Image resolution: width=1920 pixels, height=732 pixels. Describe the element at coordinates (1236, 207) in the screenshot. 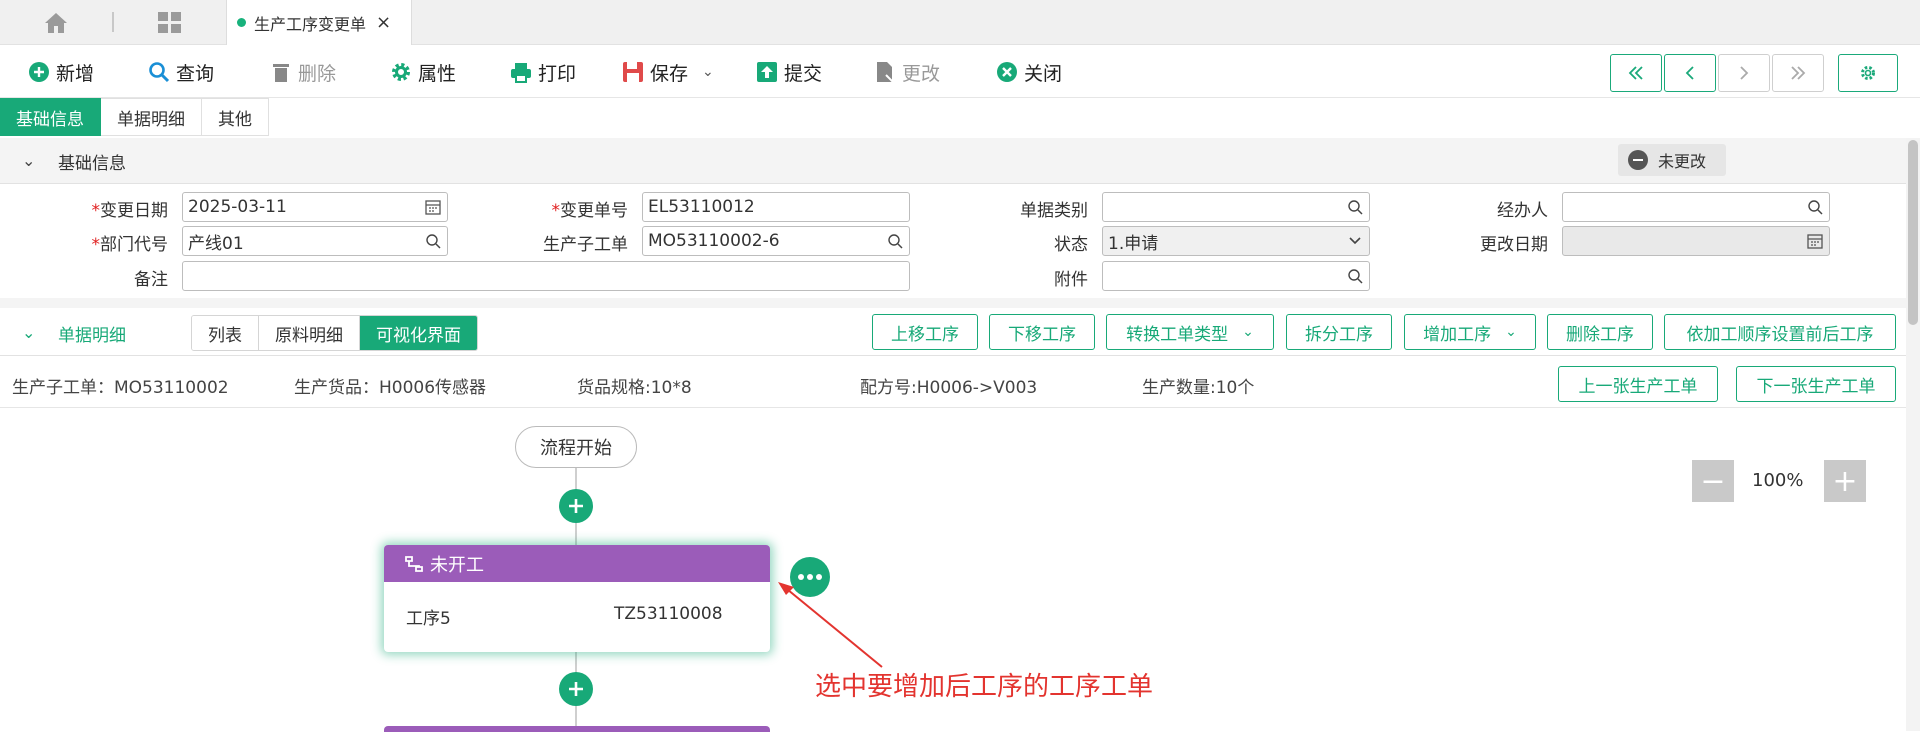

I see `doc-type-field` at that location.